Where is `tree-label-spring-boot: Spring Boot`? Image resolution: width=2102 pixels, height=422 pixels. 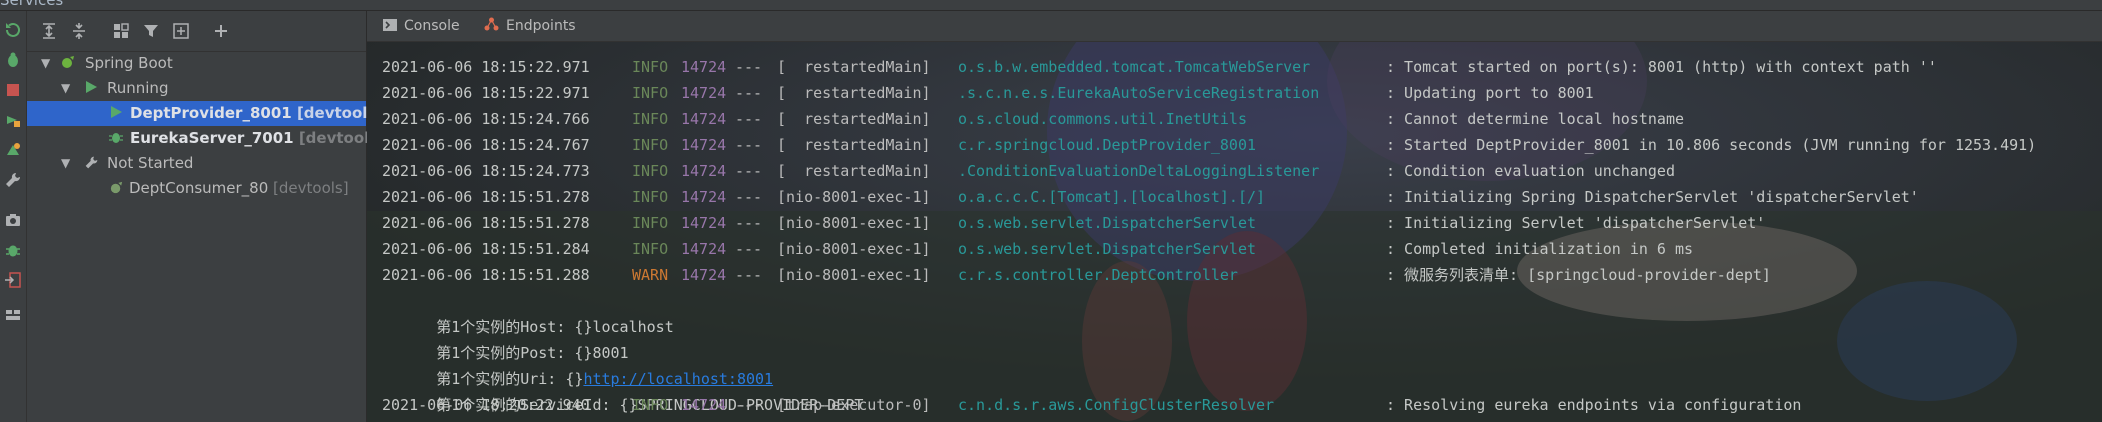
tree-label-spring-boot: Spring Boot is located at coordinates (129, 63).